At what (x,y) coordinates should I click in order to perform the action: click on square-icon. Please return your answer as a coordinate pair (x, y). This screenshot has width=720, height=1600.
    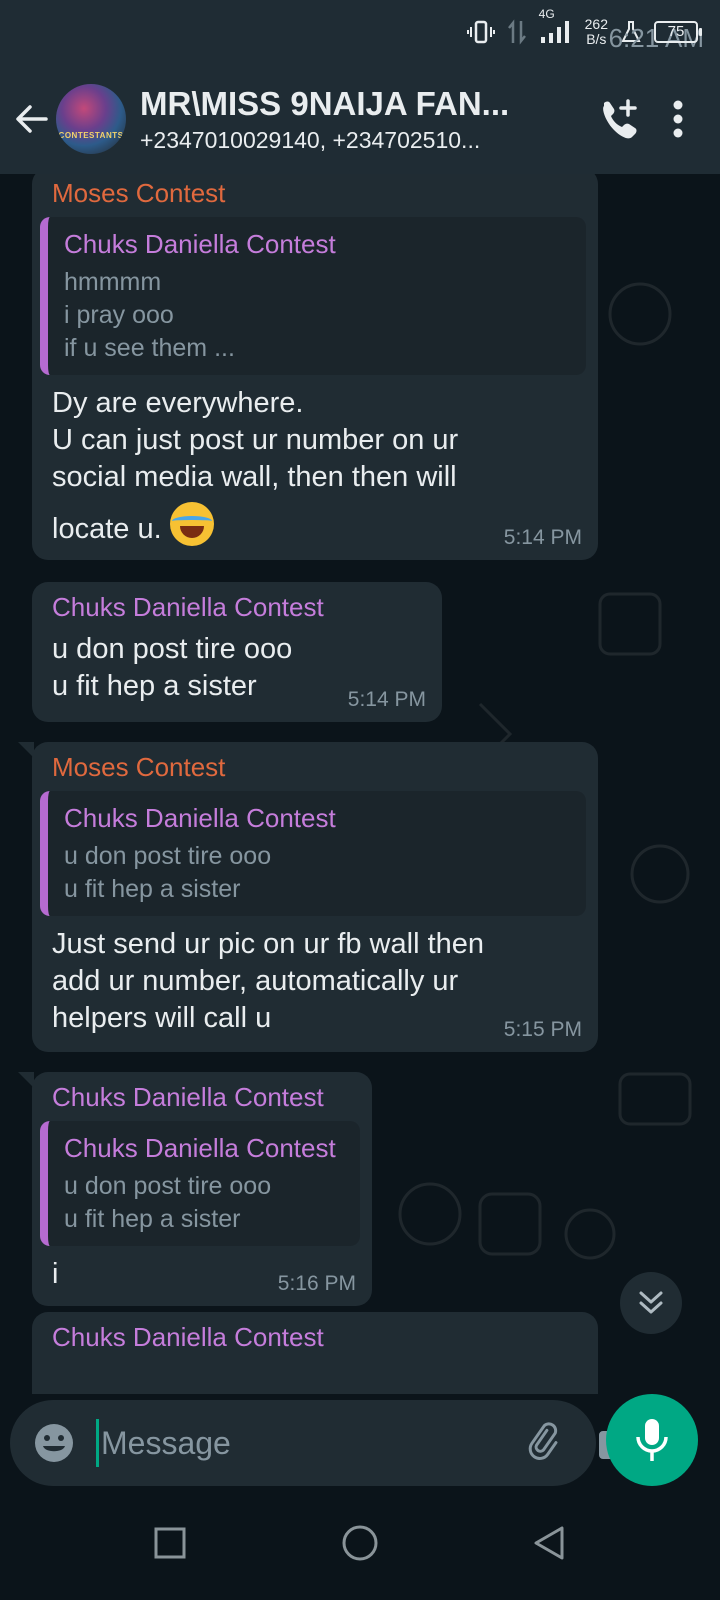
    Looking at the image, I should click on (170, 1543).